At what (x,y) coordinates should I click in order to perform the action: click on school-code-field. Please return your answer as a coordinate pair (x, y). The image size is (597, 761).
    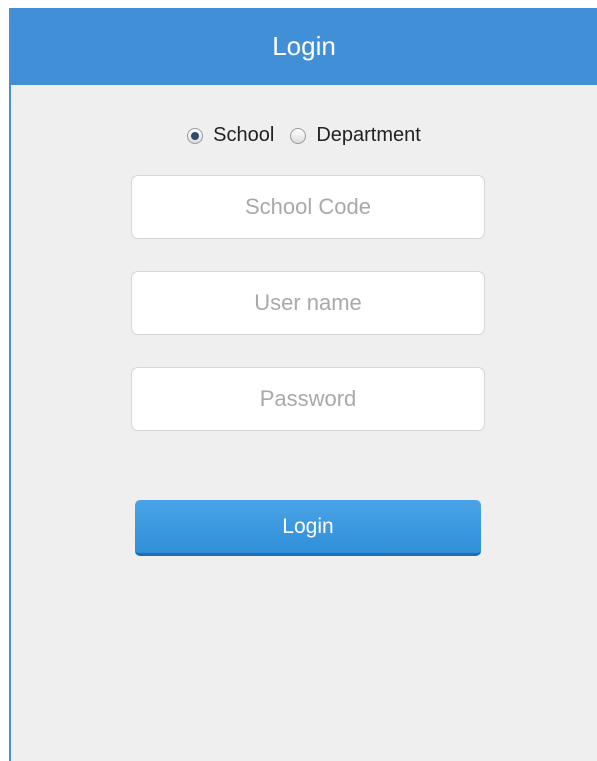
    Looking at the image, I should click on (308, 207).